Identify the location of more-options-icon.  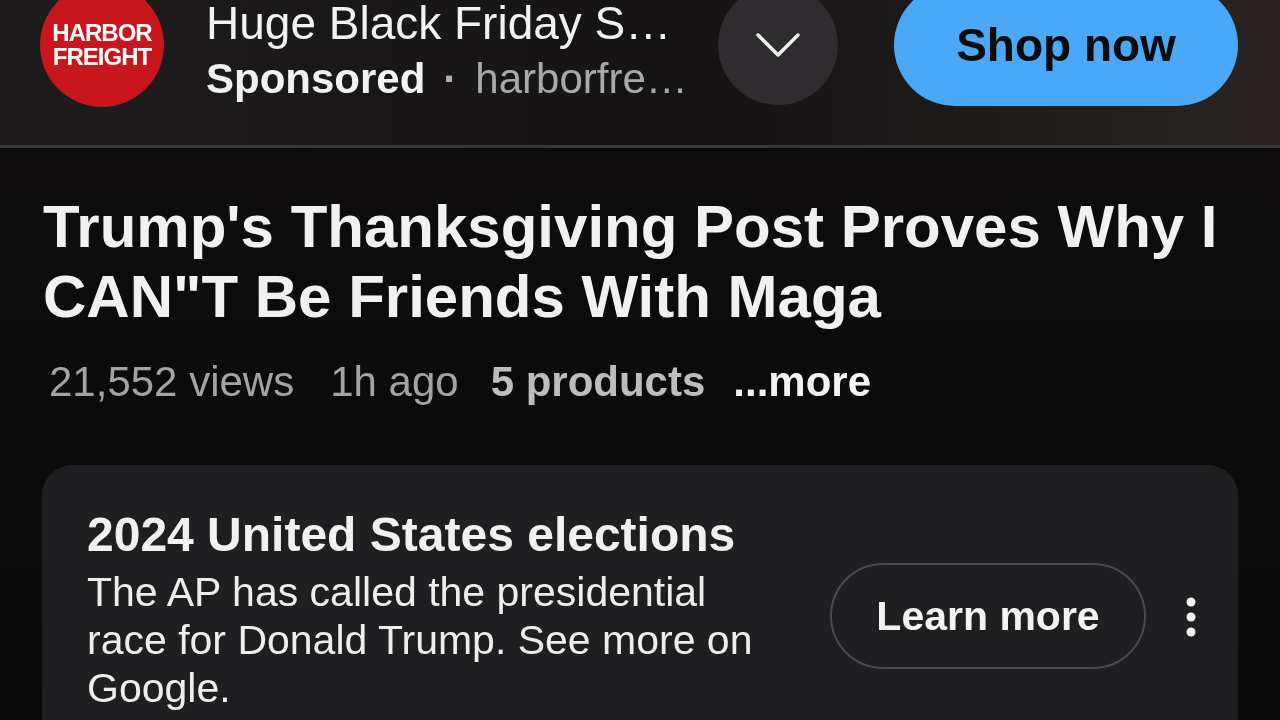
(1191, 617).